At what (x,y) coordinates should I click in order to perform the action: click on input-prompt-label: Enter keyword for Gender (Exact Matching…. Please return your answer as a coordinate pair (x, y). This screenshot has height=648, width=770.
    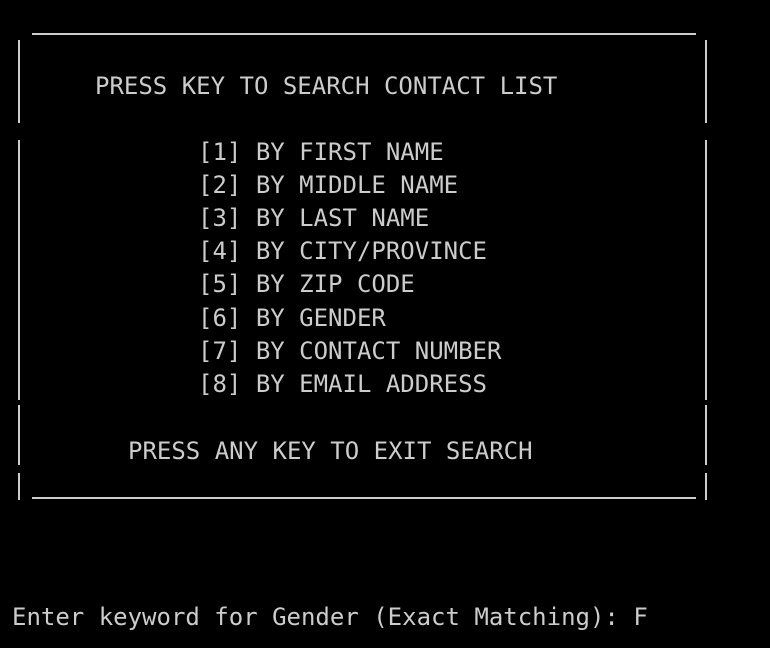
    Looking at the image, I should click on (323, 617).